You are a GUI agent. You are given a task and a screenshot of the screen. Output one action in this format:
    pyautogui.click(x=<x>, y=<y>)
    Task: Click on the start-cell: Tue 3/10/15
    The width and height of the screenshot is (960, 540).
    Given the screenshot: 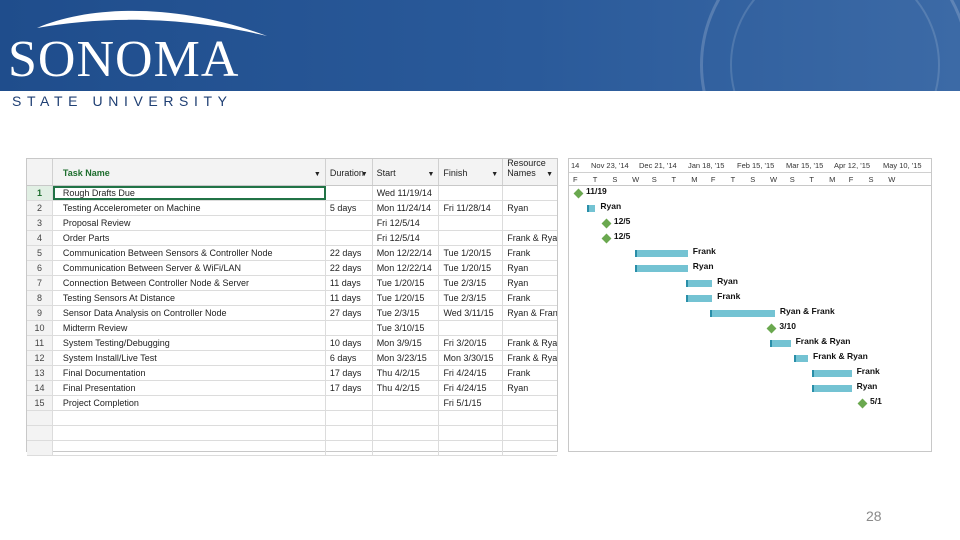 What is the action you would take?
    pyautogui.click(x=406, y=328)
    